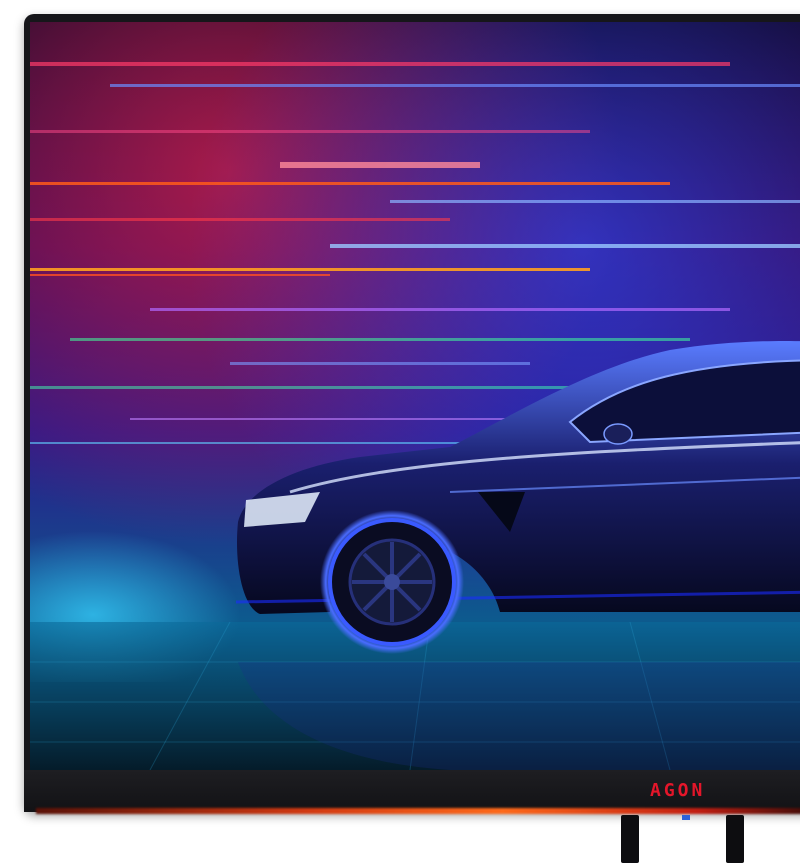 This screenshot has height=863, width=800. I want to click on stand-cable-clip, so click(686, 817).